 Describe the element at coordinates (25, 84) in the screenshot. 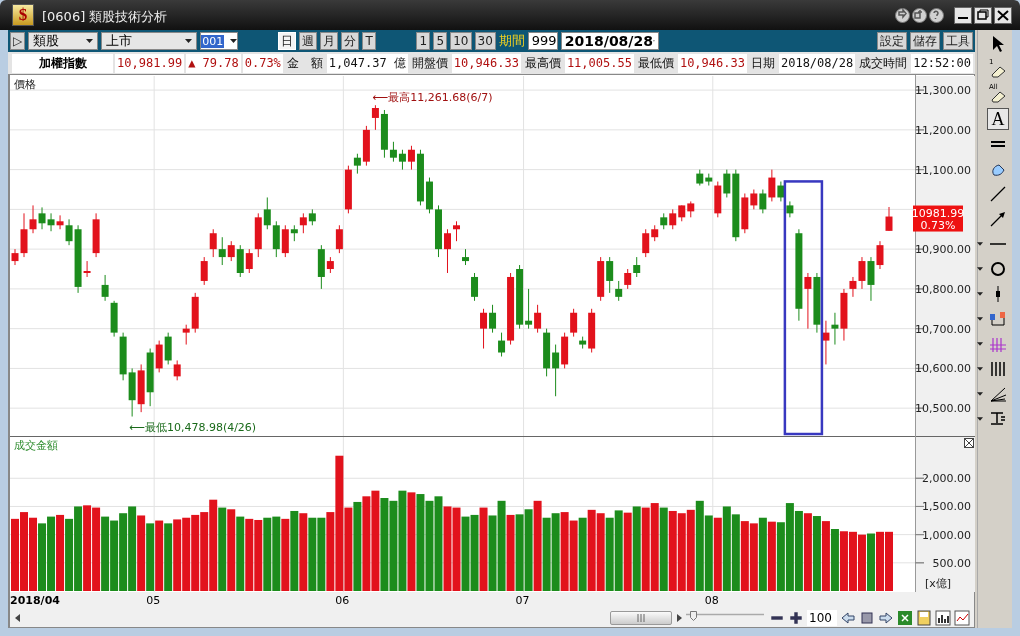

I see `chart-title: 價格` at that location.